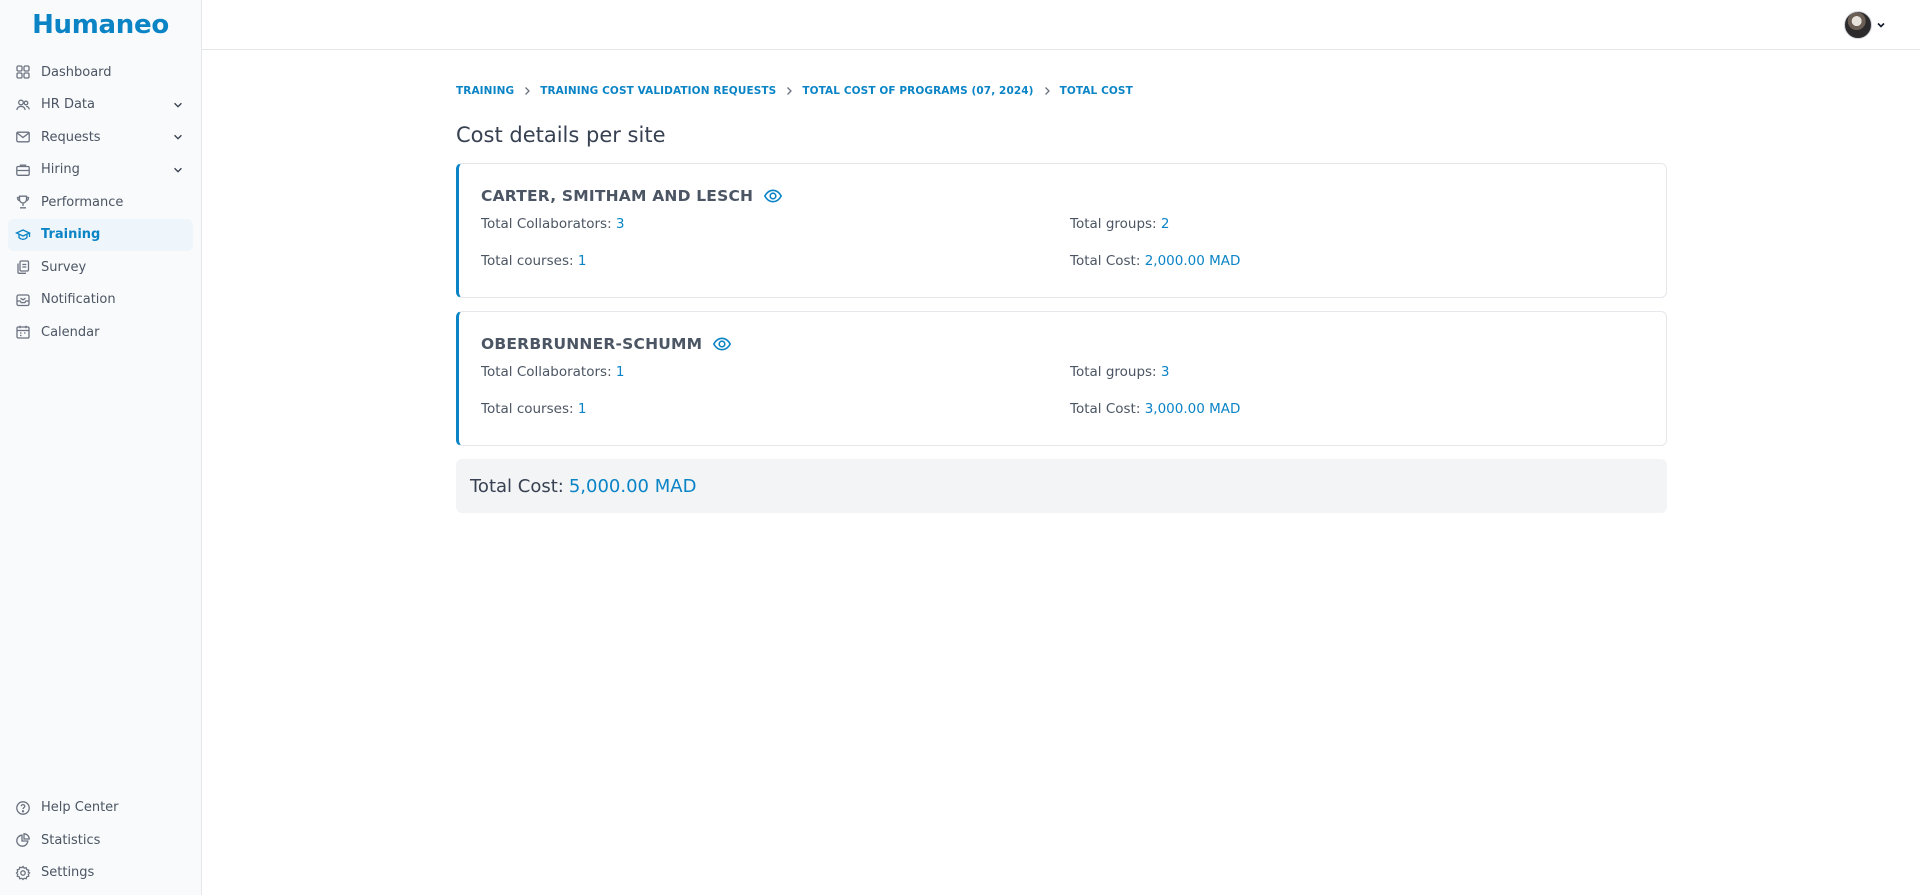 Image resolution: width=1920 pixels, height=895 pixels. I want to click on site-name: OBERBRUNNER-SCHUMM, so click(592, 344).